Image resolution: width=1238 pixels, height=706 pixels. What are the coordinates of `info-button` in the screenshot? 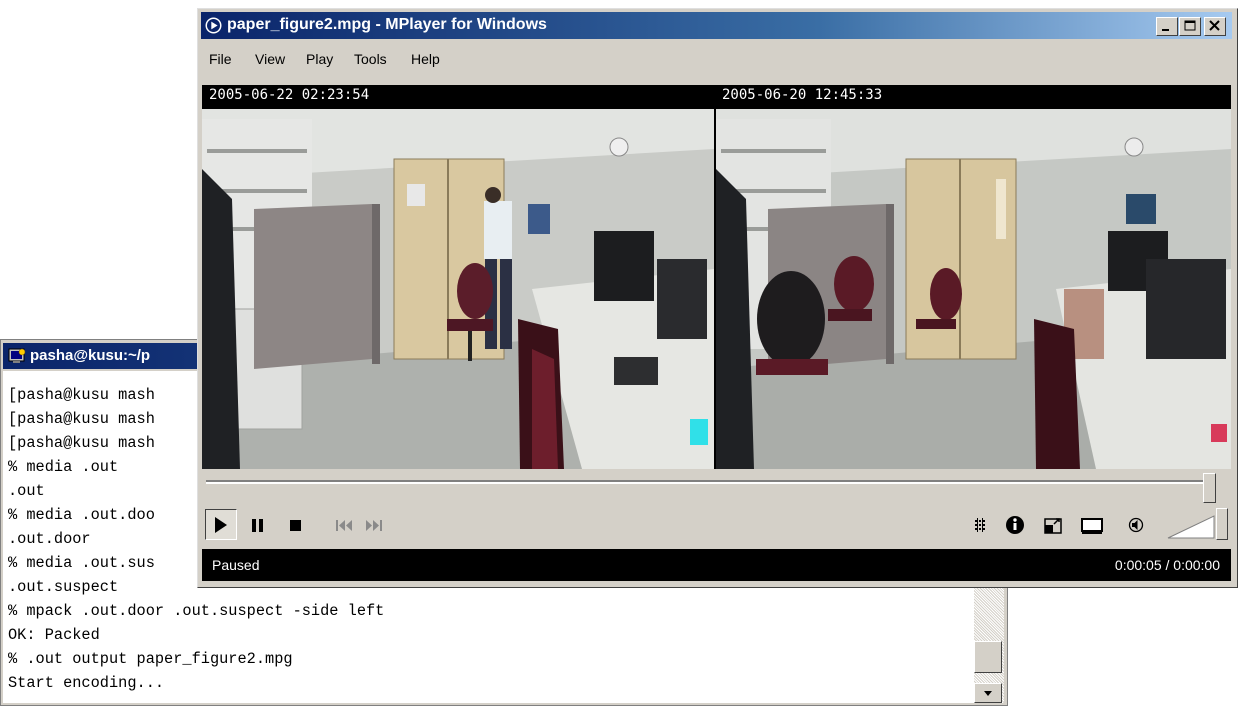 It's located at (1015, 525).